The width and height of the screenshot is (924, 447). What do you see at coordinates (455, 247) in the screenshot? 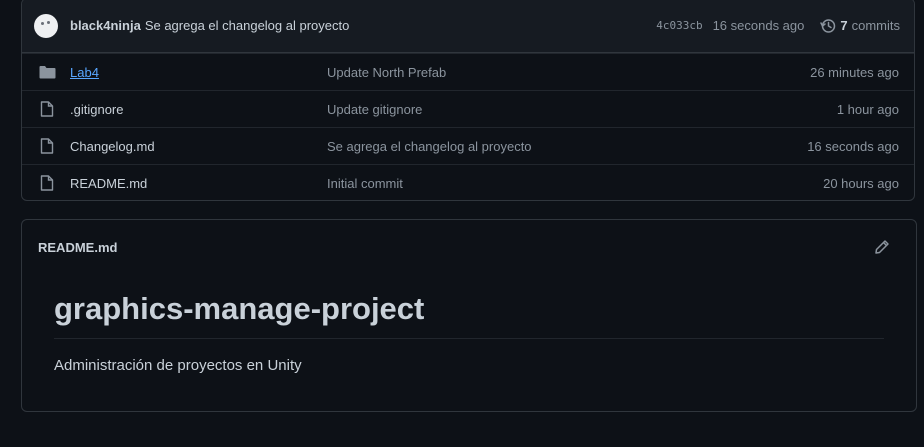
I see `readme-filename: README.md` at bounding box center [455, 247].